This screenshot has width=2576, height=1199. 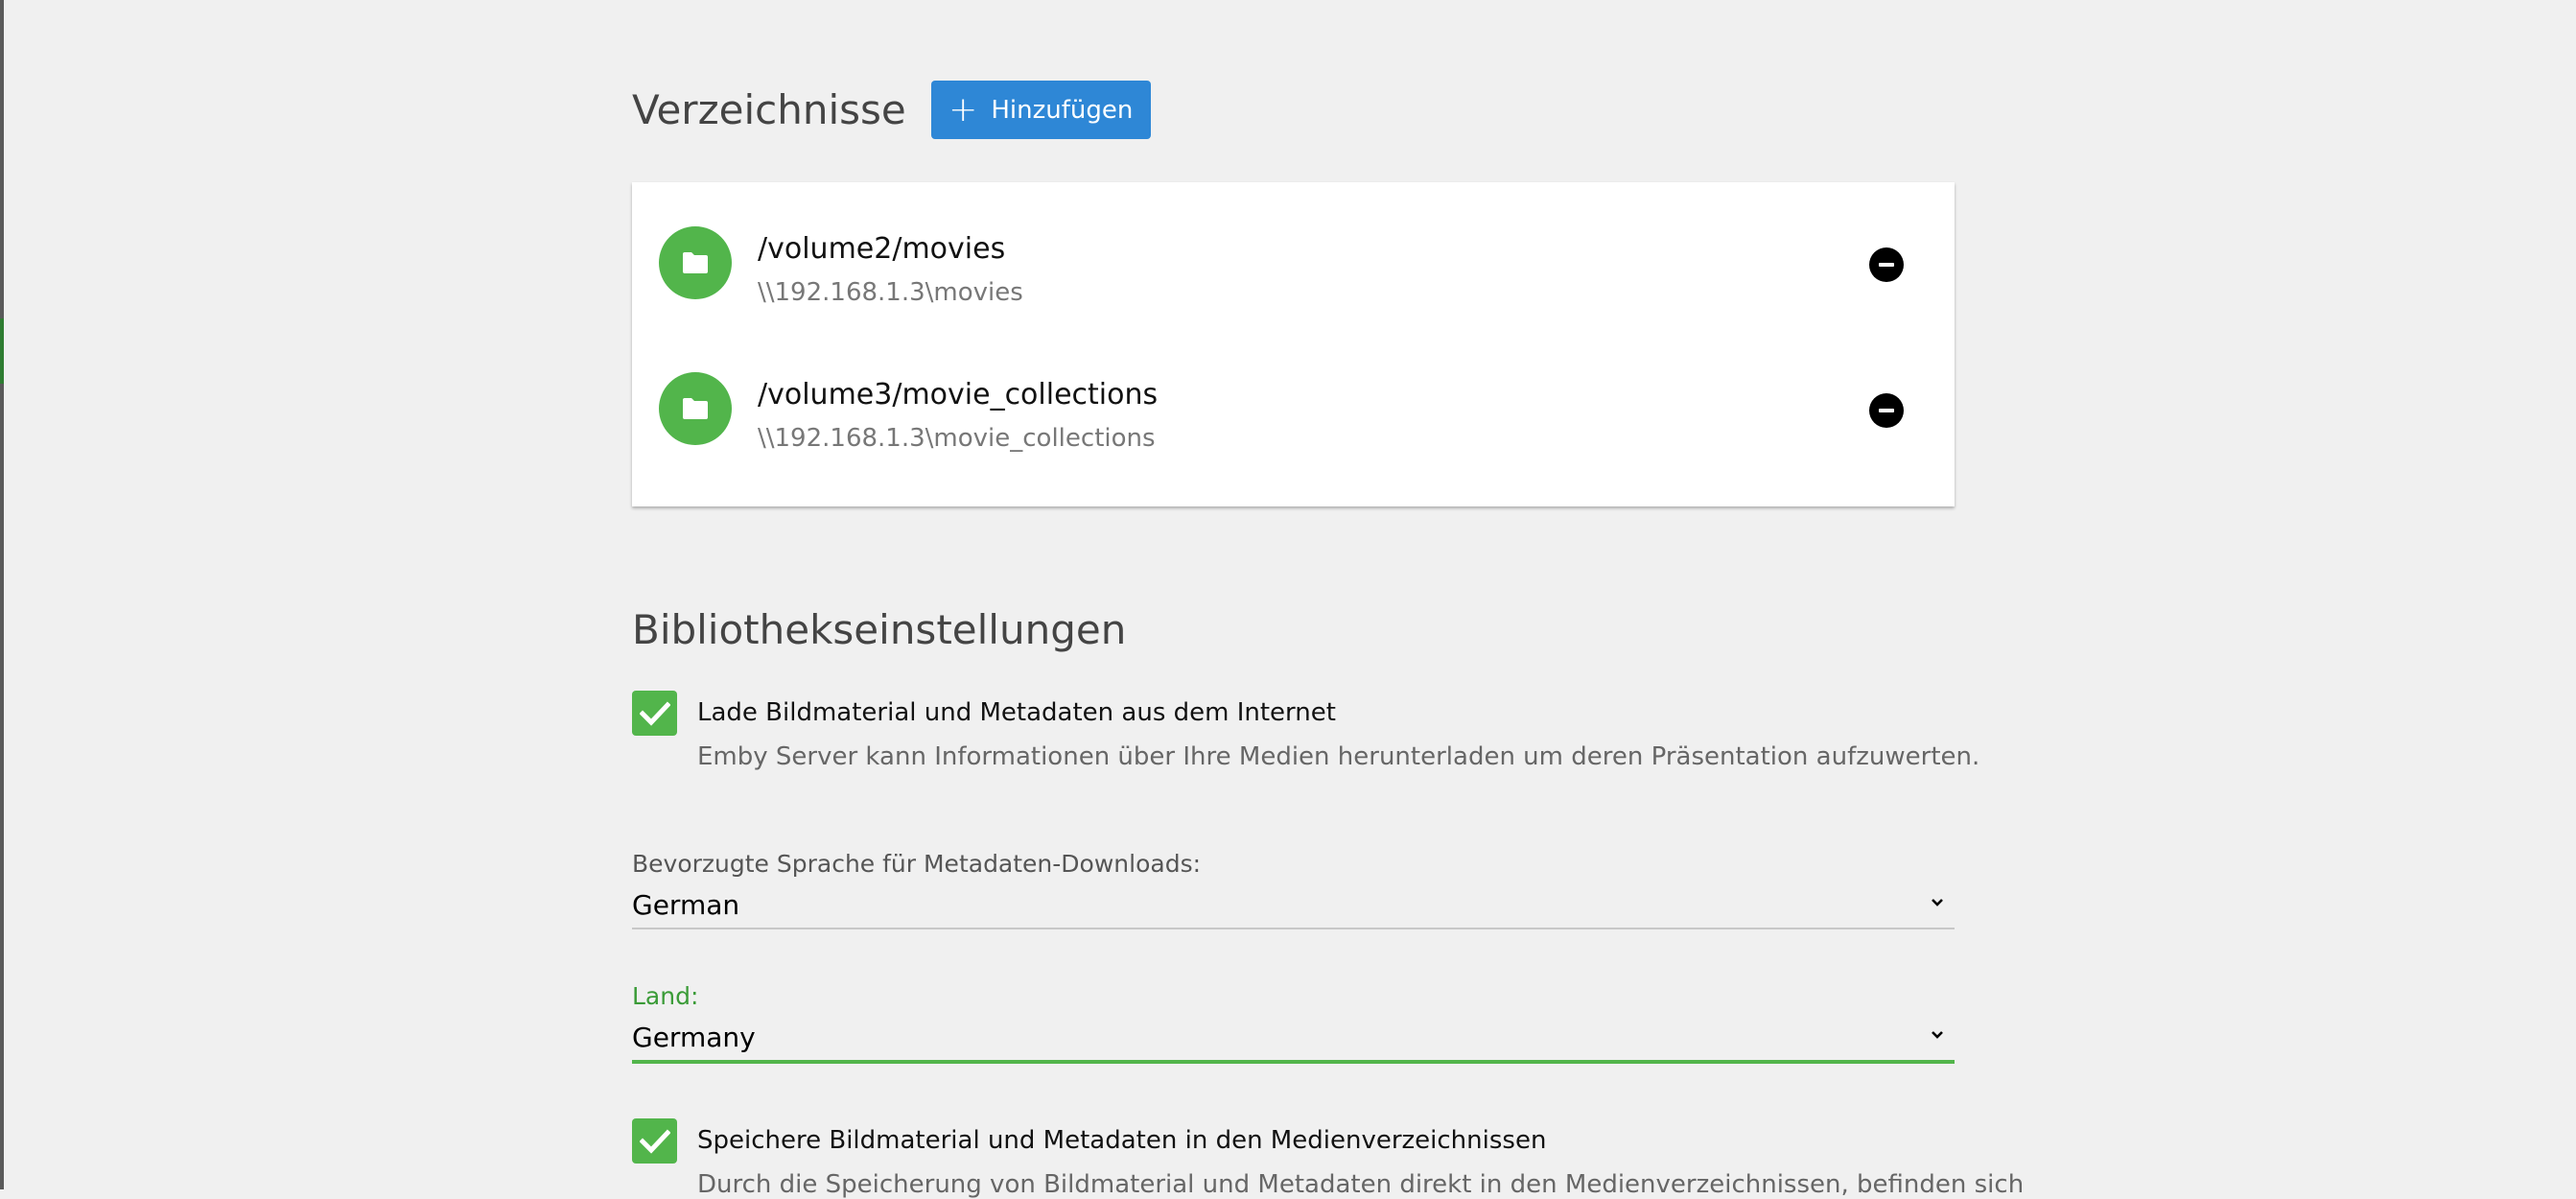 I want to click on add-folder-label: Hinzufügen, so click(x=1062, y=110).